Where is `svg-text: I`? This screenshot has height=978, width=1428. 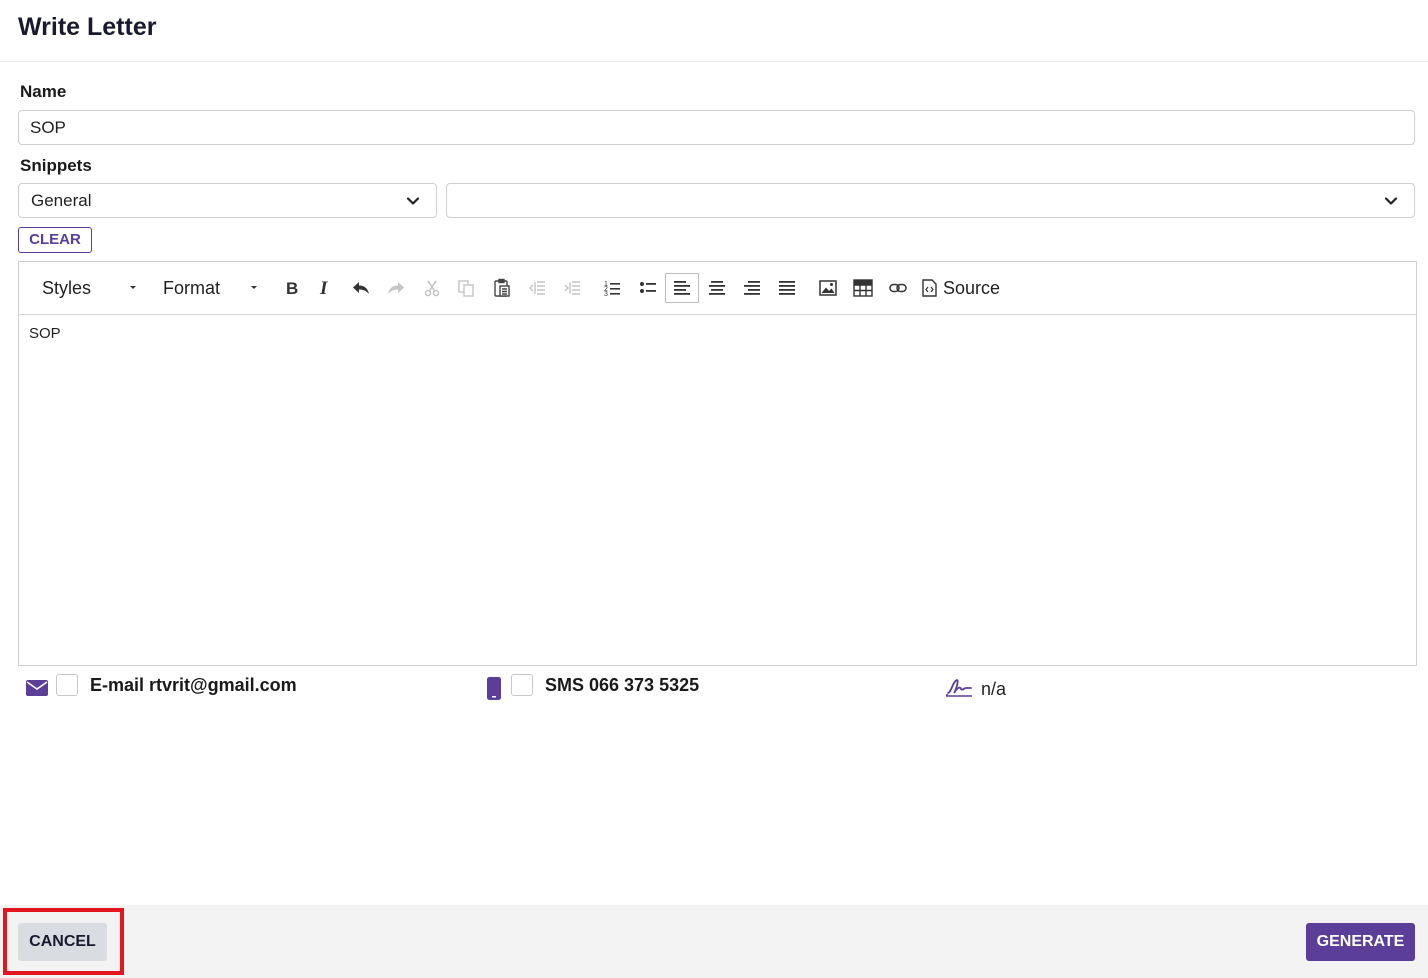
svg-text: I is located at coordinates (323, 288).